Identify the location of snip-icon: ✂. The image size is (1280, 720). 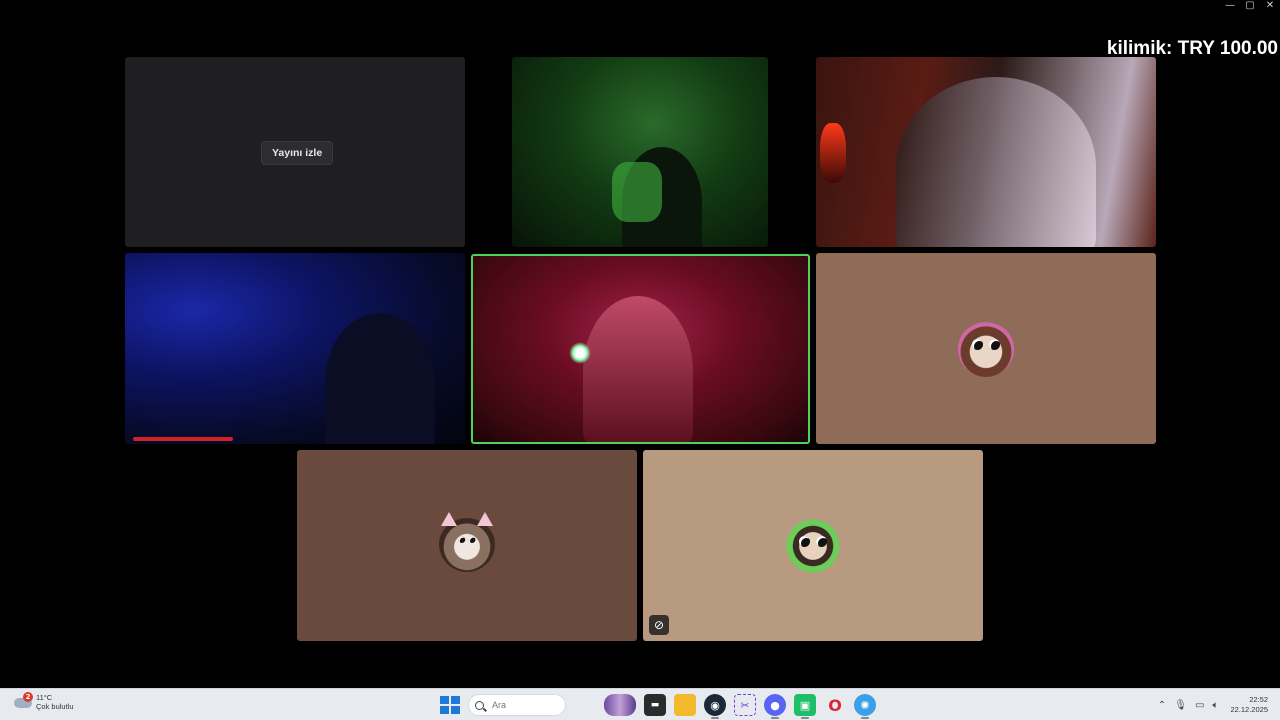
(745, 705).